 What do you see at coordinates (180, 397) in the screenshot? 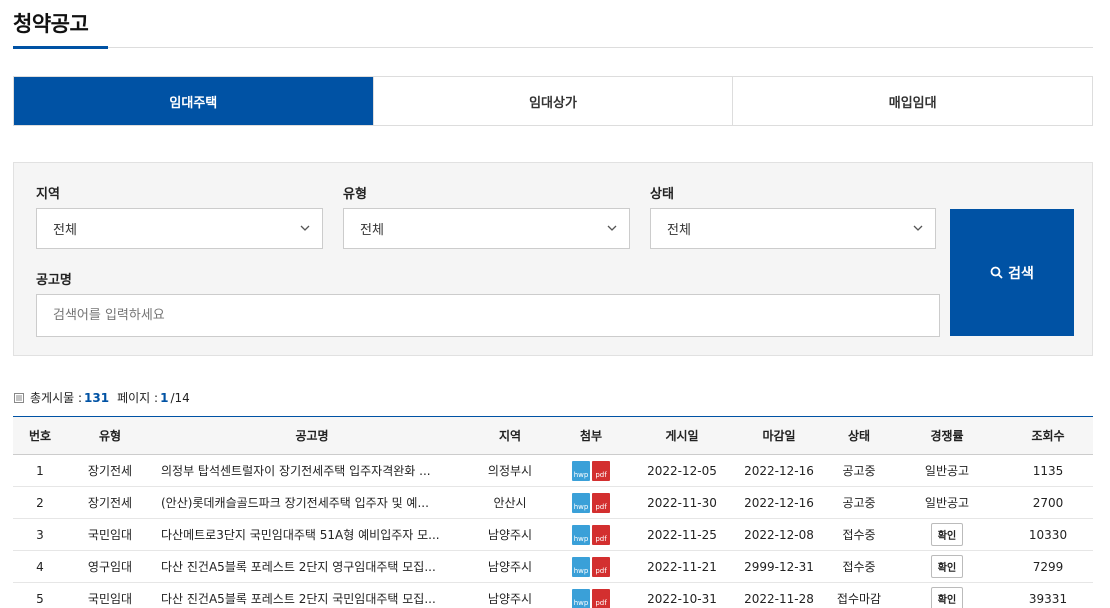
I see `page-total: /14` at bounding box center [180, 397].